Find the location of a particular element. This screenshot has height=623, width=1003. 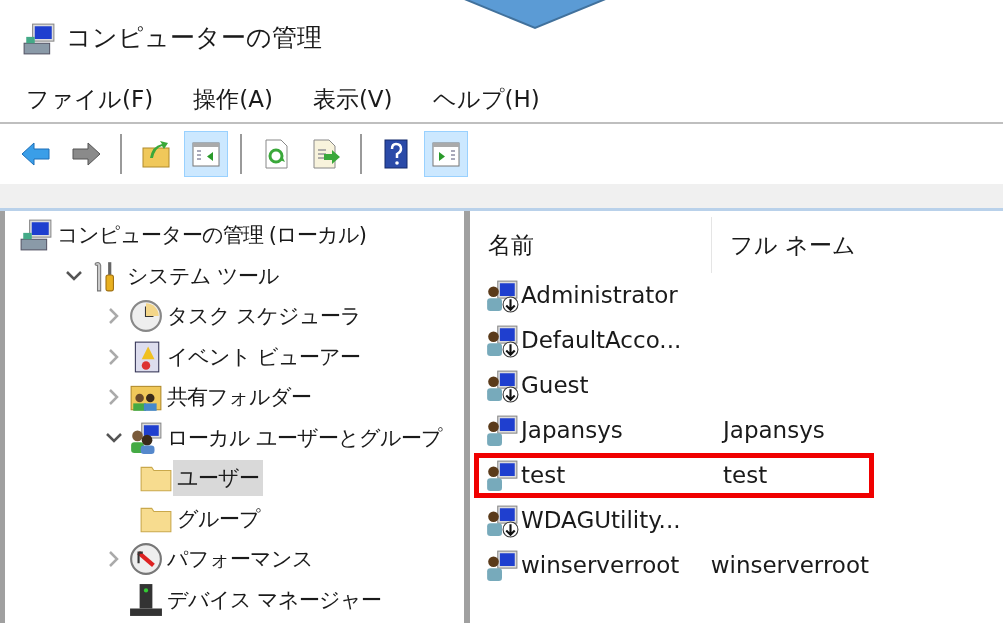

tree-item: イベント ビューアー is located at coordinates (263, 356).